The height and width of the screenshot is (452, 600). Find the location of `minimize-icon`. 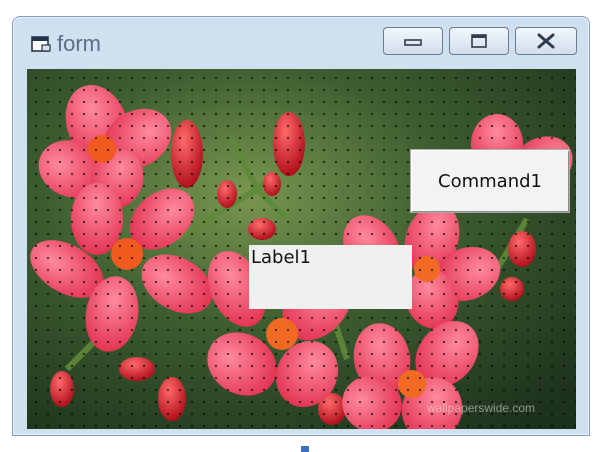

minimize-icon is located at coordinates (413, 42).